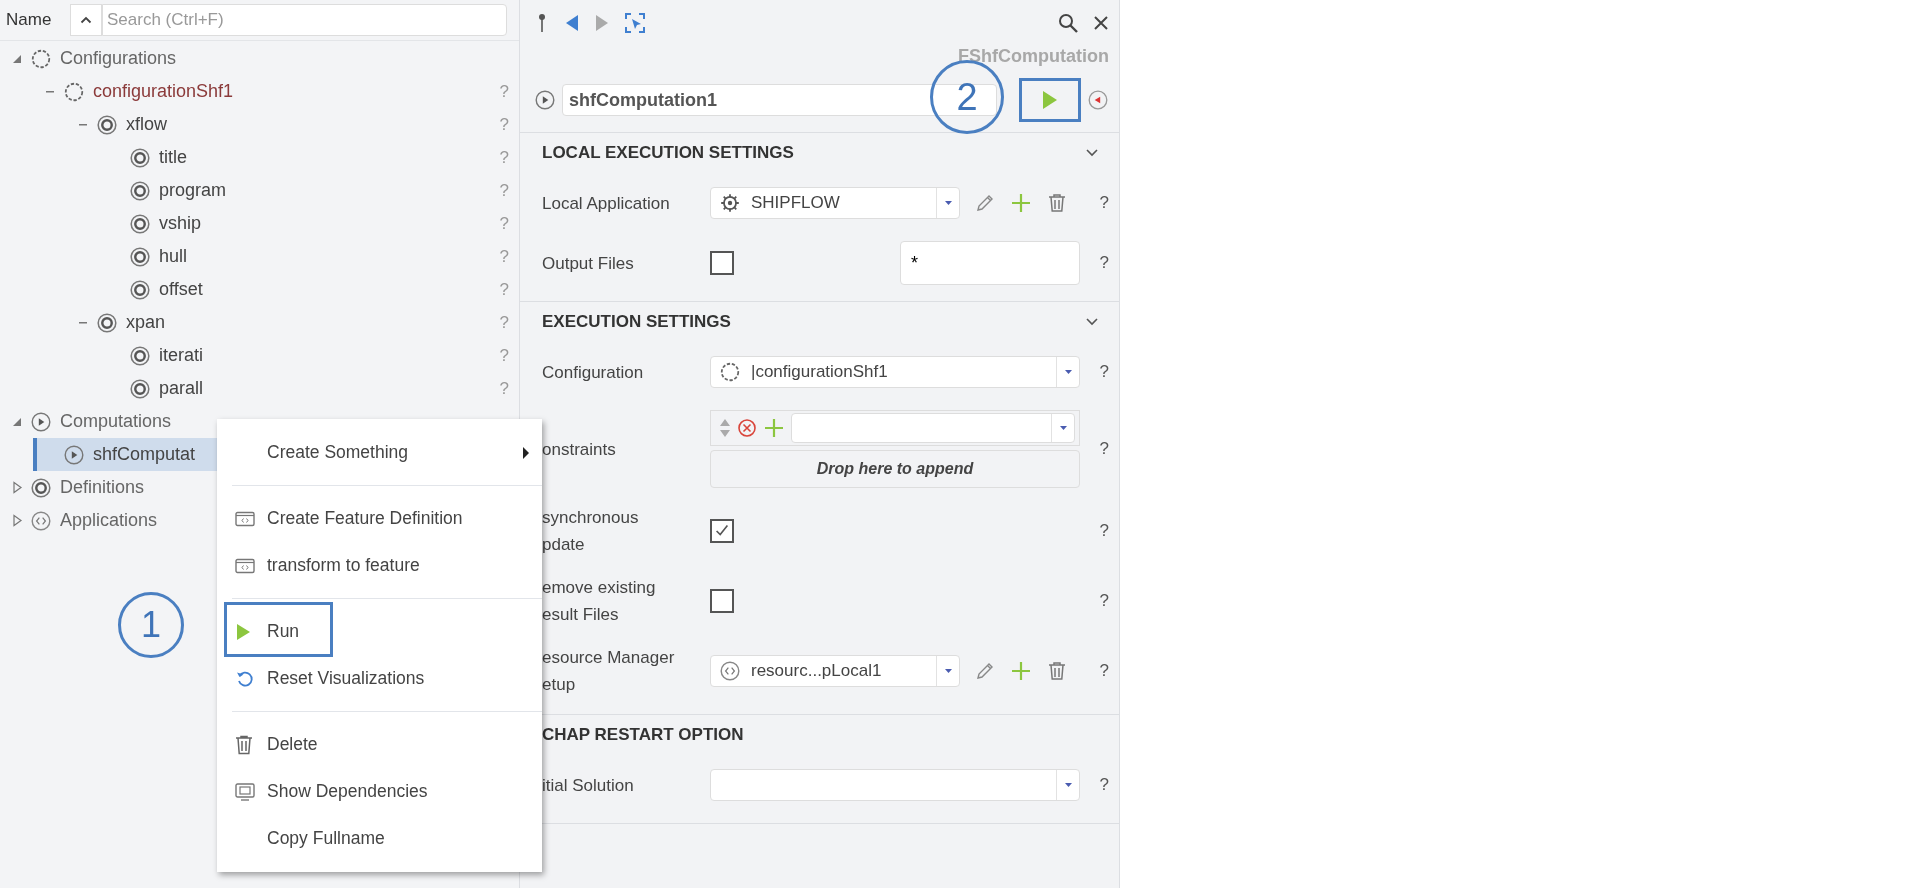 The height and width of the screenshot is (888, 1920). What do you see at coordinates (173, 256) in the screenshot?
I see `tree-label: hull` at bounding box center [173, 256].